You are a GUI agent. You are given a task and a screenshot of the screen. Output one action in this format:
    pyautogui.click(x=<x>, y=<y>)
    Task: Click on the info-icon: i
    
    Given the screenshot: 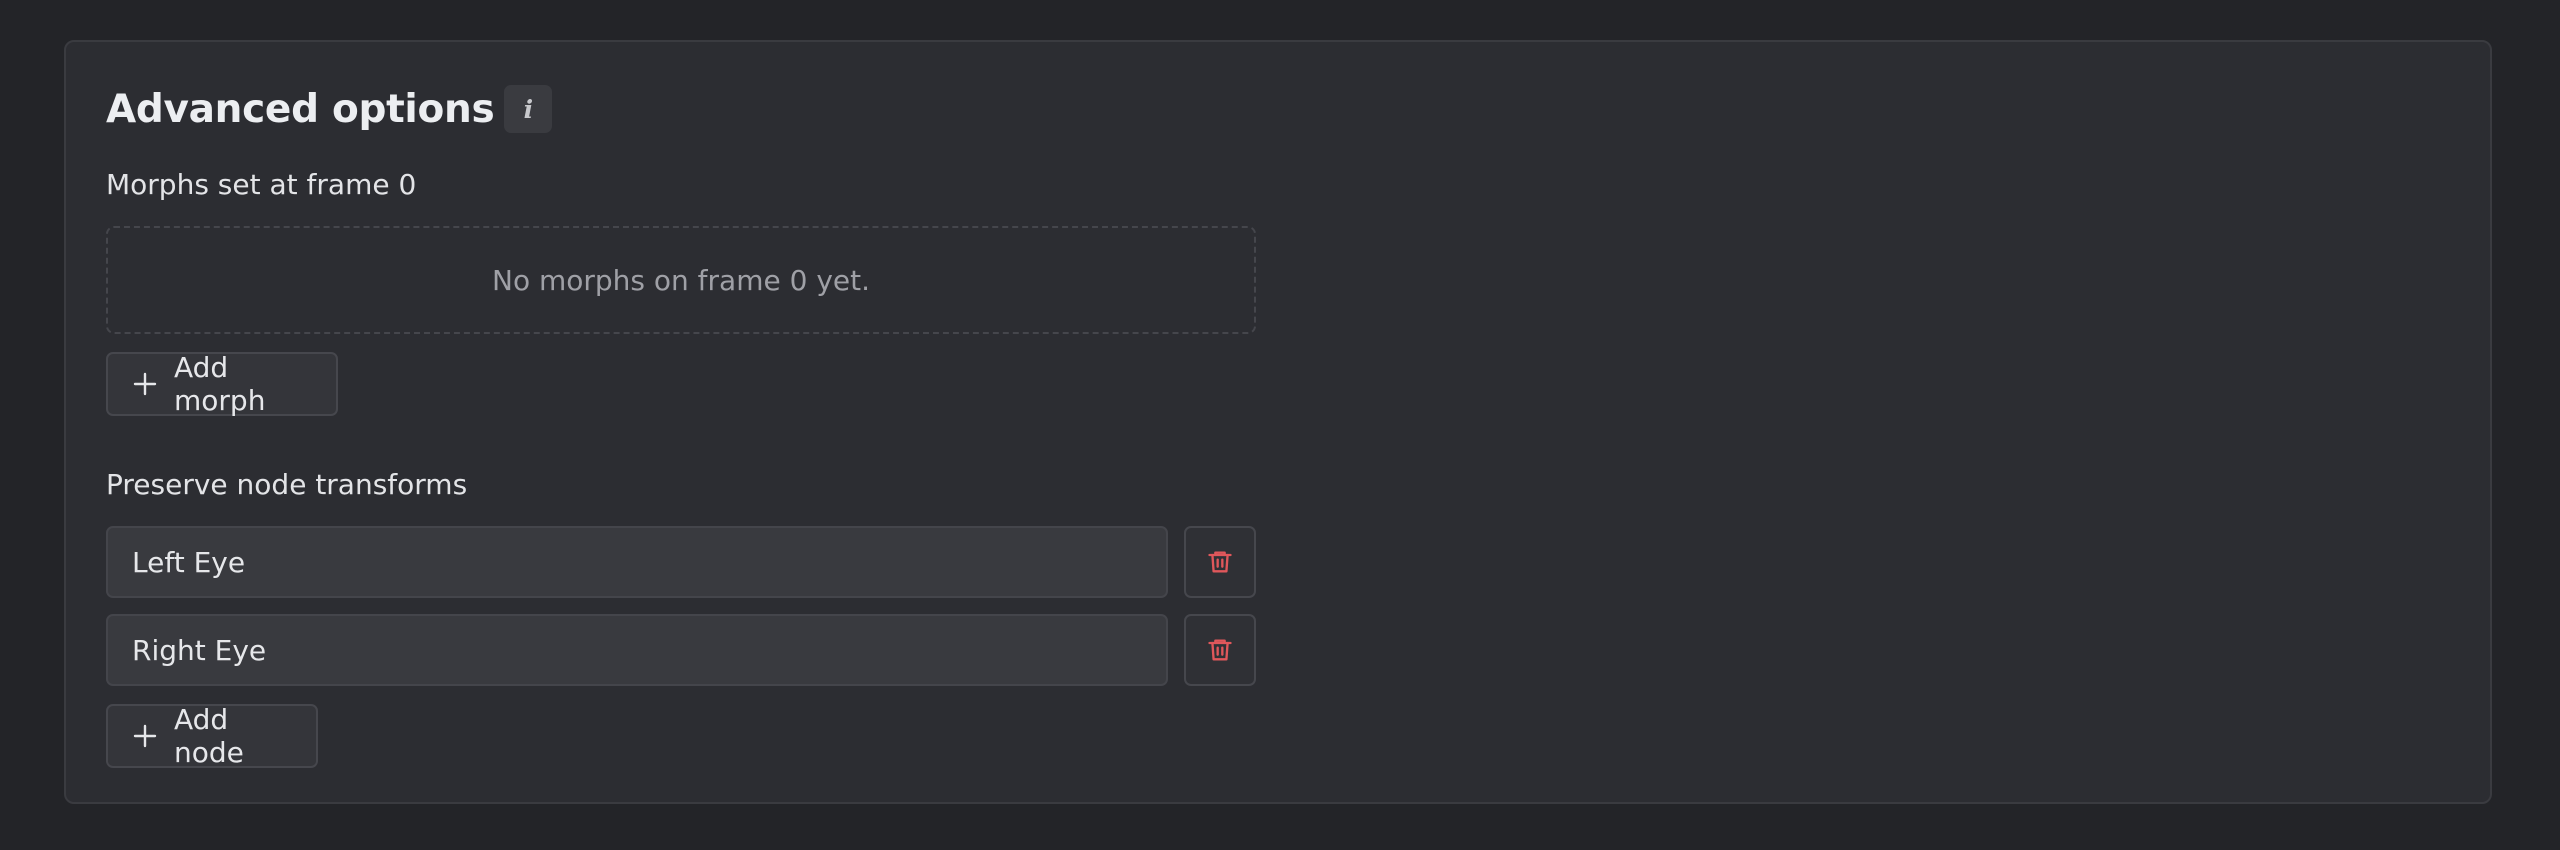 What is the action you would take?
    pyautogui.click(x=528, y=109)
    